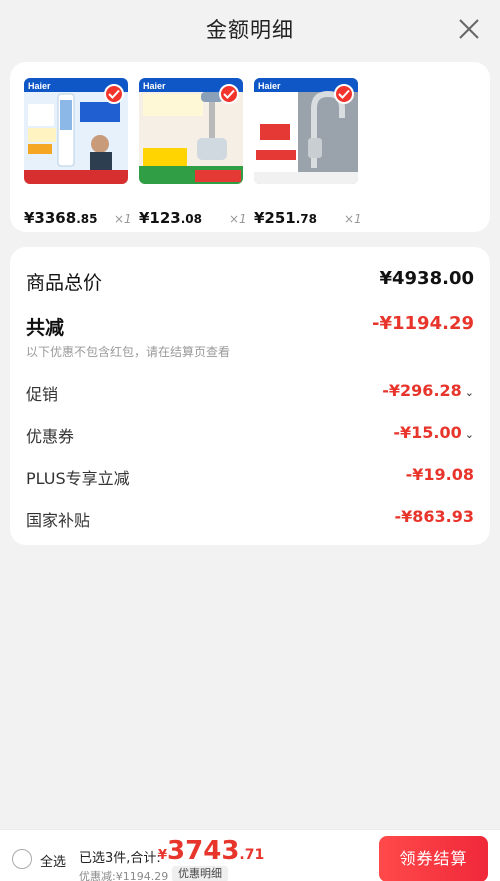 The width and height of the screenshot is (500, 881). I want to click on total-discount-value: -¥1194.29, so click(423, 323).